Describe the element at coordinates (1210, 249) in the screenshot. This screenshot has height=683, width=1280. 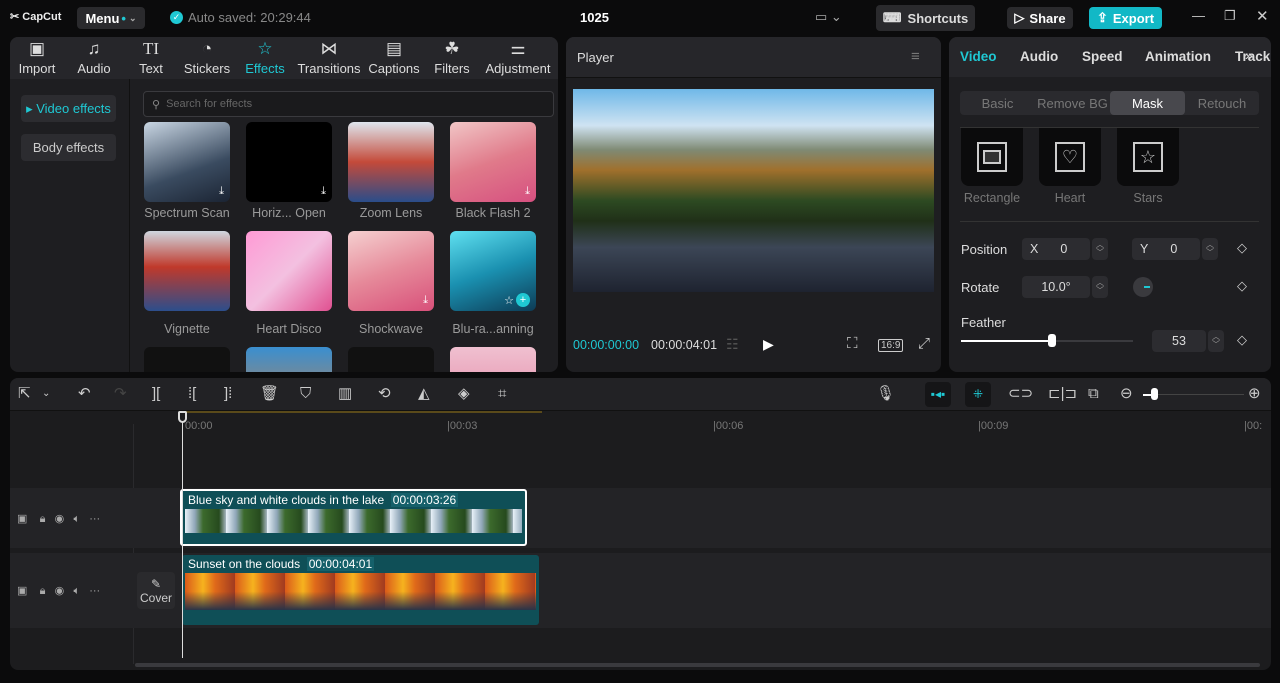
I see `y-stepper: ︿ ﹀` at that location.